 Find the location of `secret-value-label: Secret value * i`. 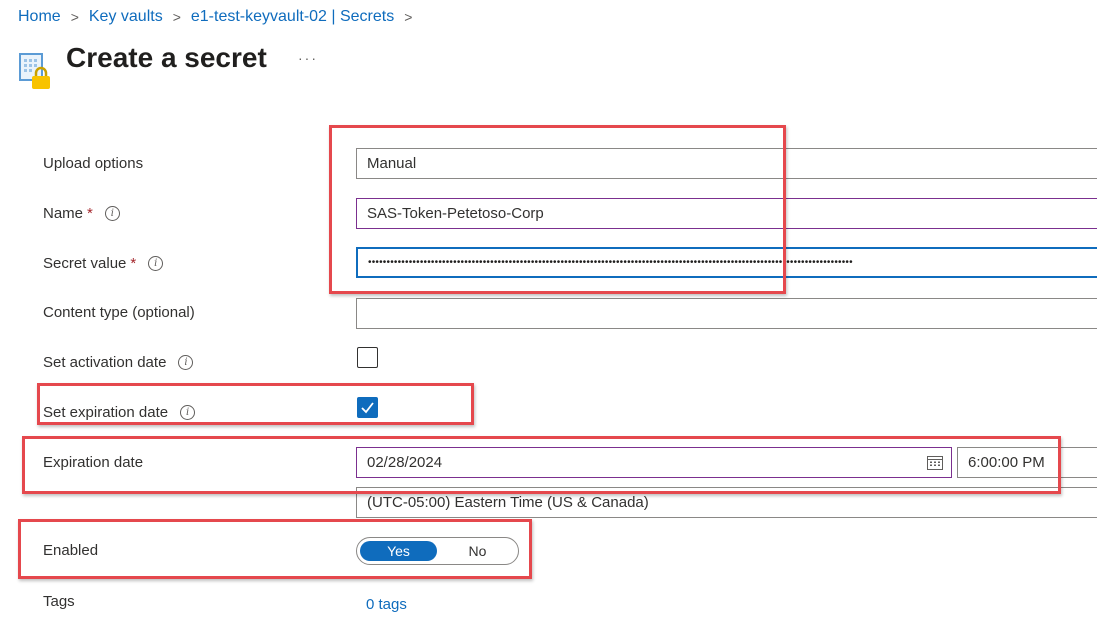

secret-value-label: Secret value * i is located at coordinates (103, 263).